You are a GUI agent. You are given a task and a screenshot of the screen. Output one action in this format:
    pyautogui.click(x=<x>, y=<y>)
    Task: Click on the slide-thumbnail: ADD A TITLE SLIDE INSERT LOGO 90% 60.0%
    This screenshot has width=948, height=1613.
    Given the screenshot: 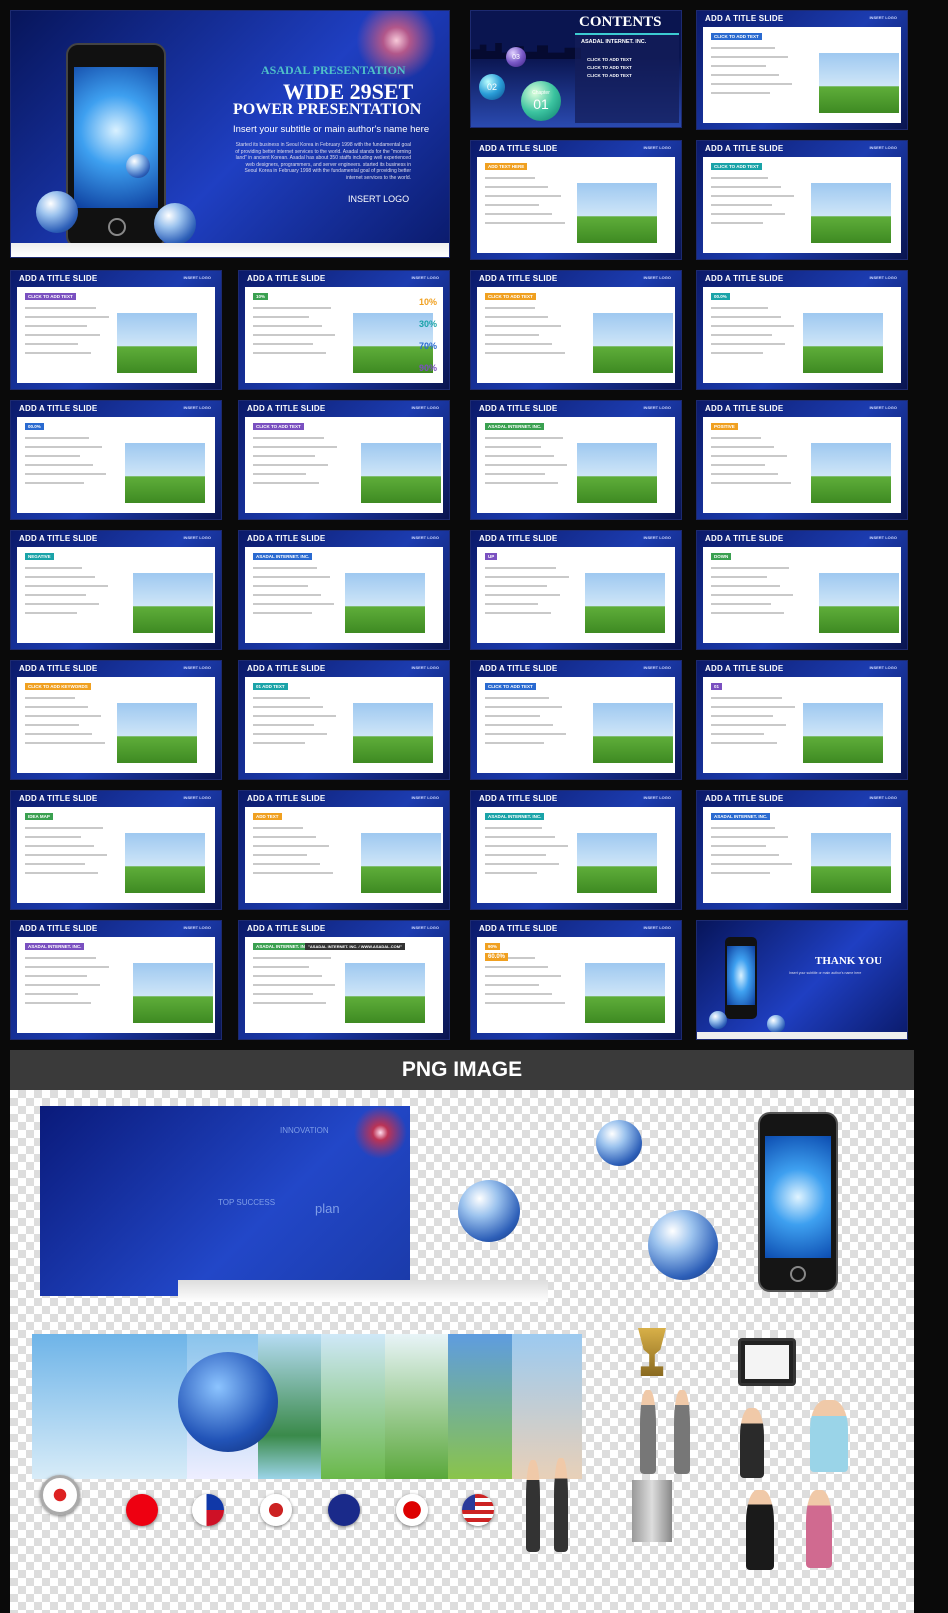 What is the action you would take?
    pyautogui.click(x=576, y=980)
    